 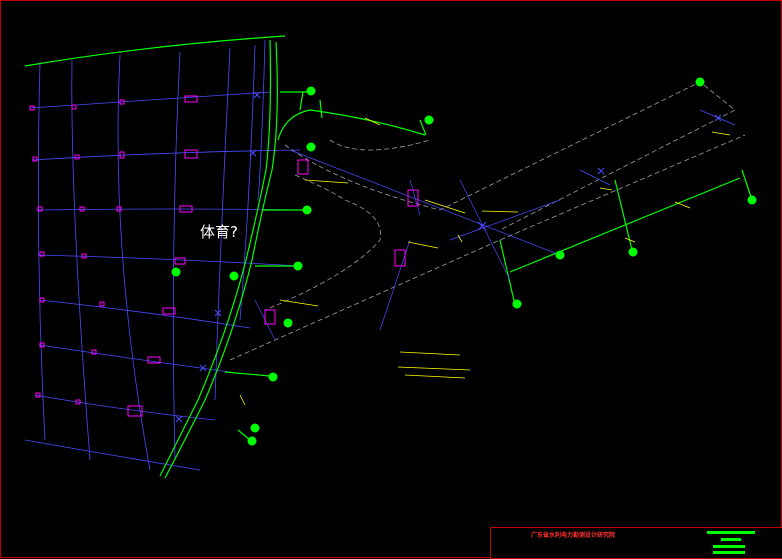 What do you see at coordinates (573, 535) in the screenshot?
I see `company-name: 广东省水利电力勘测设计研究院` at bounding box center [573, 535].